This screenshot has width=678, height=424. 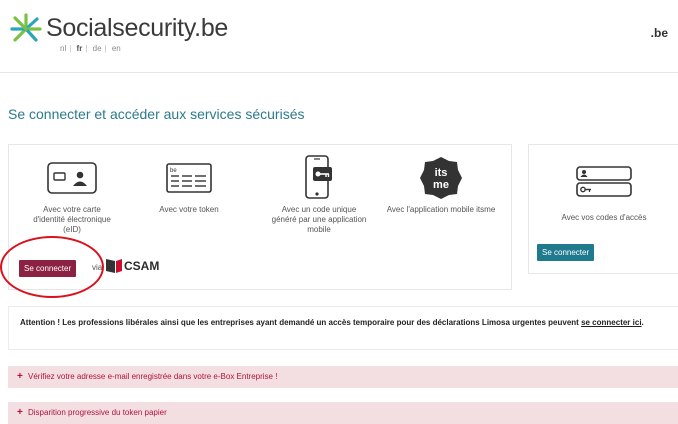 I want to click on itsme-icon: its me, so click(x=441, y=178).